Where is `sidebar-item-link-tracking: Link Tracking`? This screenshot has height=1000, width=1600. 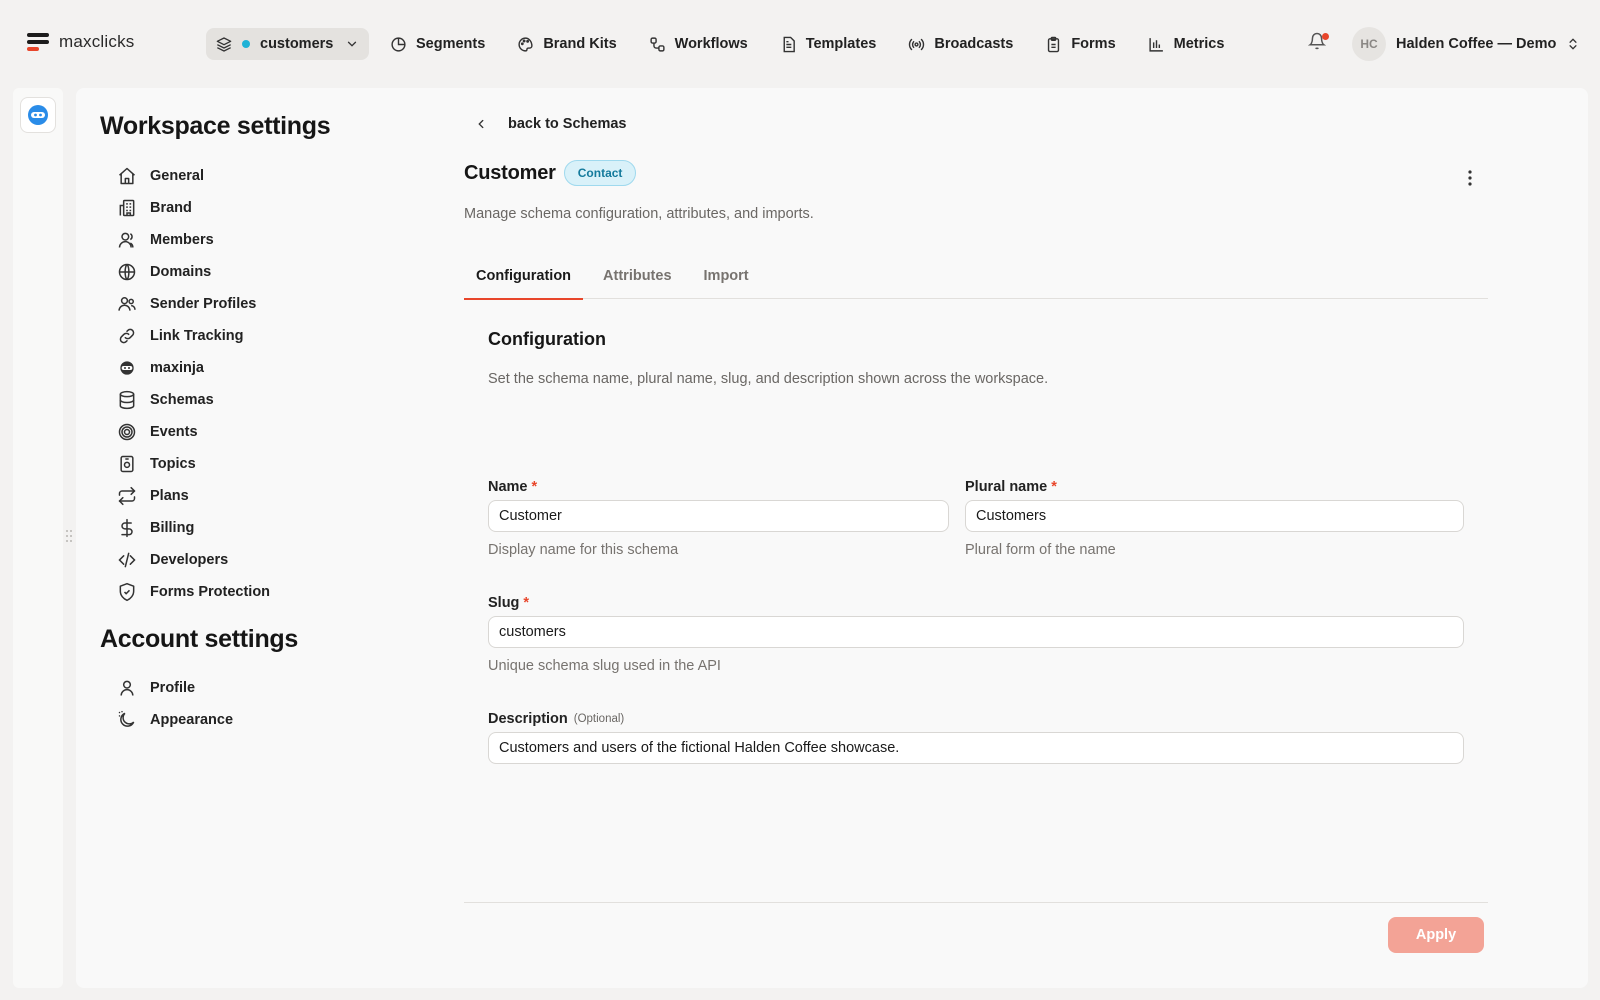 sidebar-item-link-tracking: Link Tracking is located at coordinates (193, 336).